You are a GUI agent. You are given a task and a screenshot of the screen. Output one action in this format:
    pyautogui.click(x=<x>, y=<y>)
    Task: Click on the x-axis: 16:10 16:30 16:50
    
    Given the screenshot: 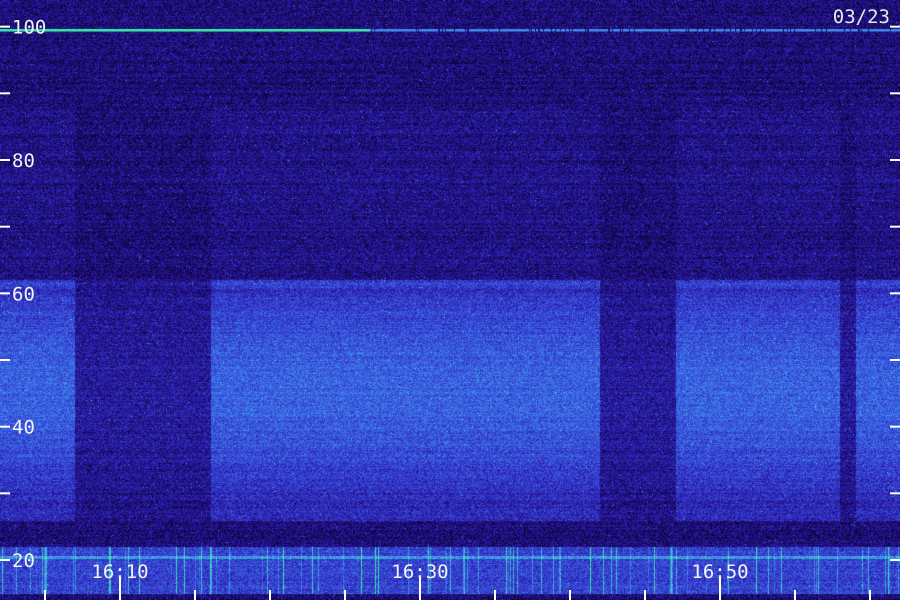 What is the action you would take?
    pyautogui.click(x=457, y=580)
    